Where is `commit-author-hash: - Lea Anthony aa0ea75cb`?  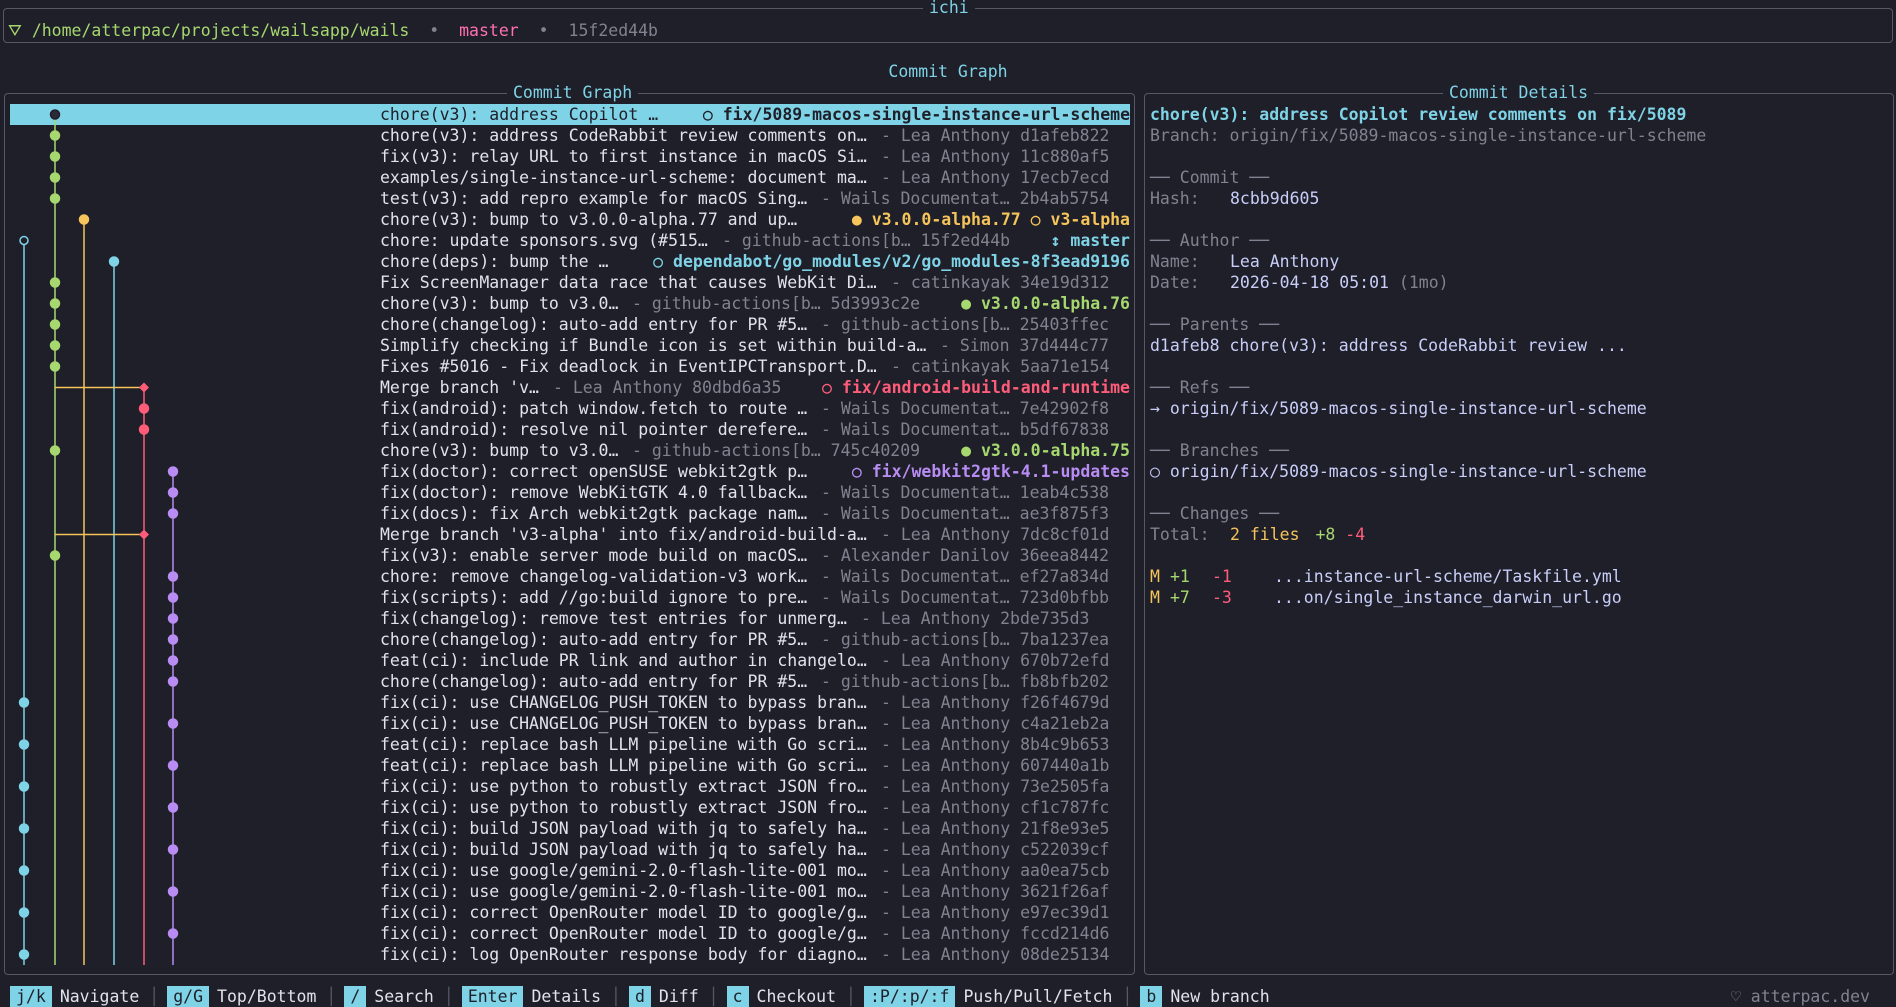
commit-author-hash: - Lea Anthony aa0ea75cb is located at coordinates (995, 870).